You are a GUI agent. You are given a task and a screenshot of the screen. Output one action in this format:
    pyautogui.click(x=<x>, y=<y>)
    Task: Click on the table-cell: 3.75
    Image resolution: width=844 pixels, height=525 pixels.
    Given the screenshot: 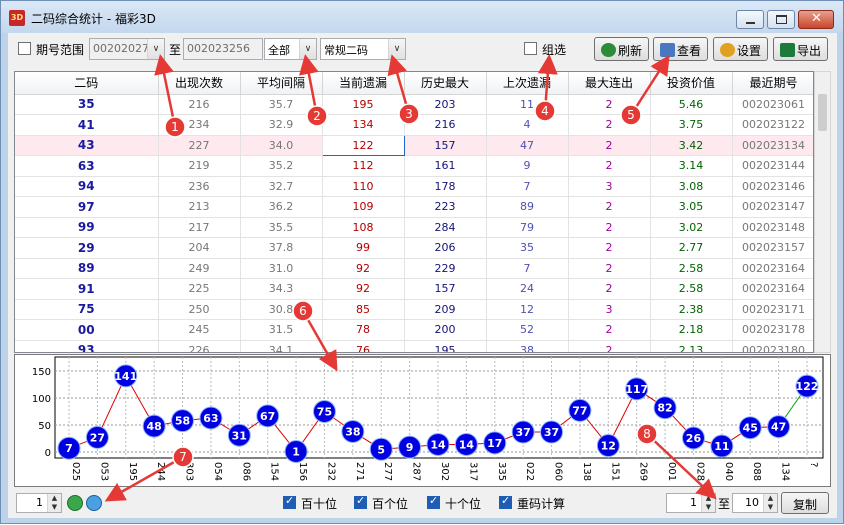 What is the action you would take?
    pyautogui.click(x=691, y=125)
    